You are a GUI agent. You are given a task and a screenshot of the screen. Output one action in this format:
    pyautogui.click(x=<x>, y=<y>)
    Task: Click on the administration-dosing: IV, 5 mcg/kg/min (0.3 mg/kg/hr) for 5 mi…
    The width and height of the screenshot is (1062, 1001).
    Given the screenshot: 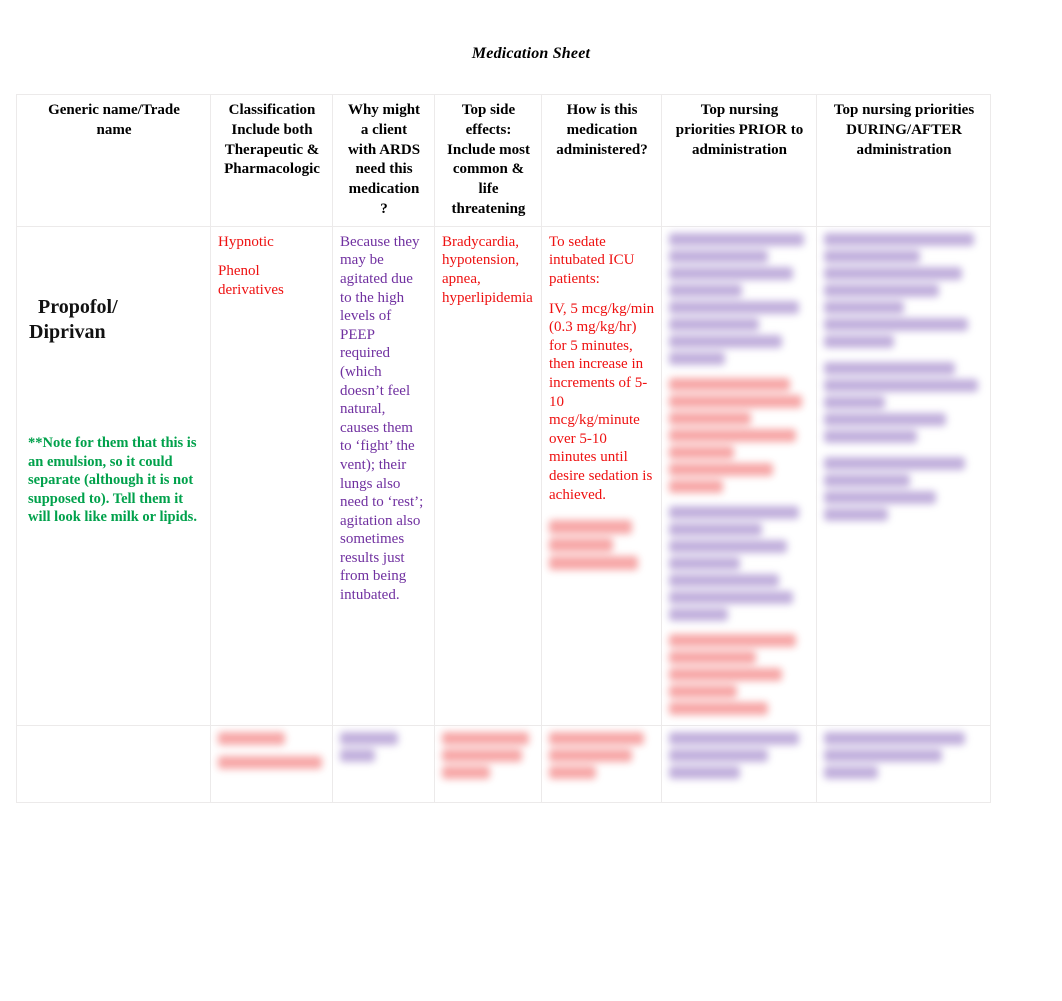 What is the action you would take?
    pyautogui.click(x=602, y=401)
    